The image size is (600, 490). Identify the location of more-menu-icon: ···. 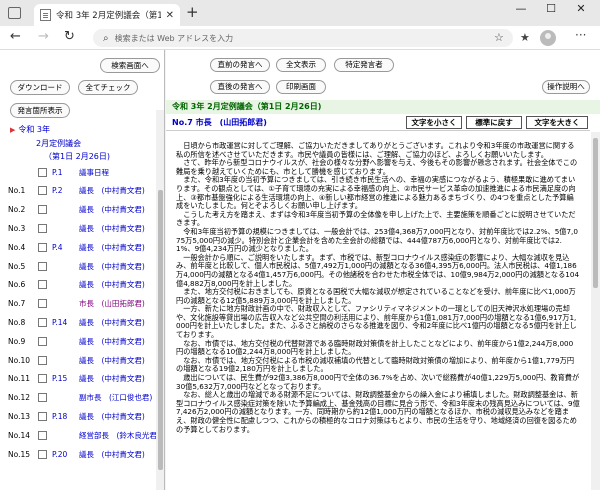
(580, 35).